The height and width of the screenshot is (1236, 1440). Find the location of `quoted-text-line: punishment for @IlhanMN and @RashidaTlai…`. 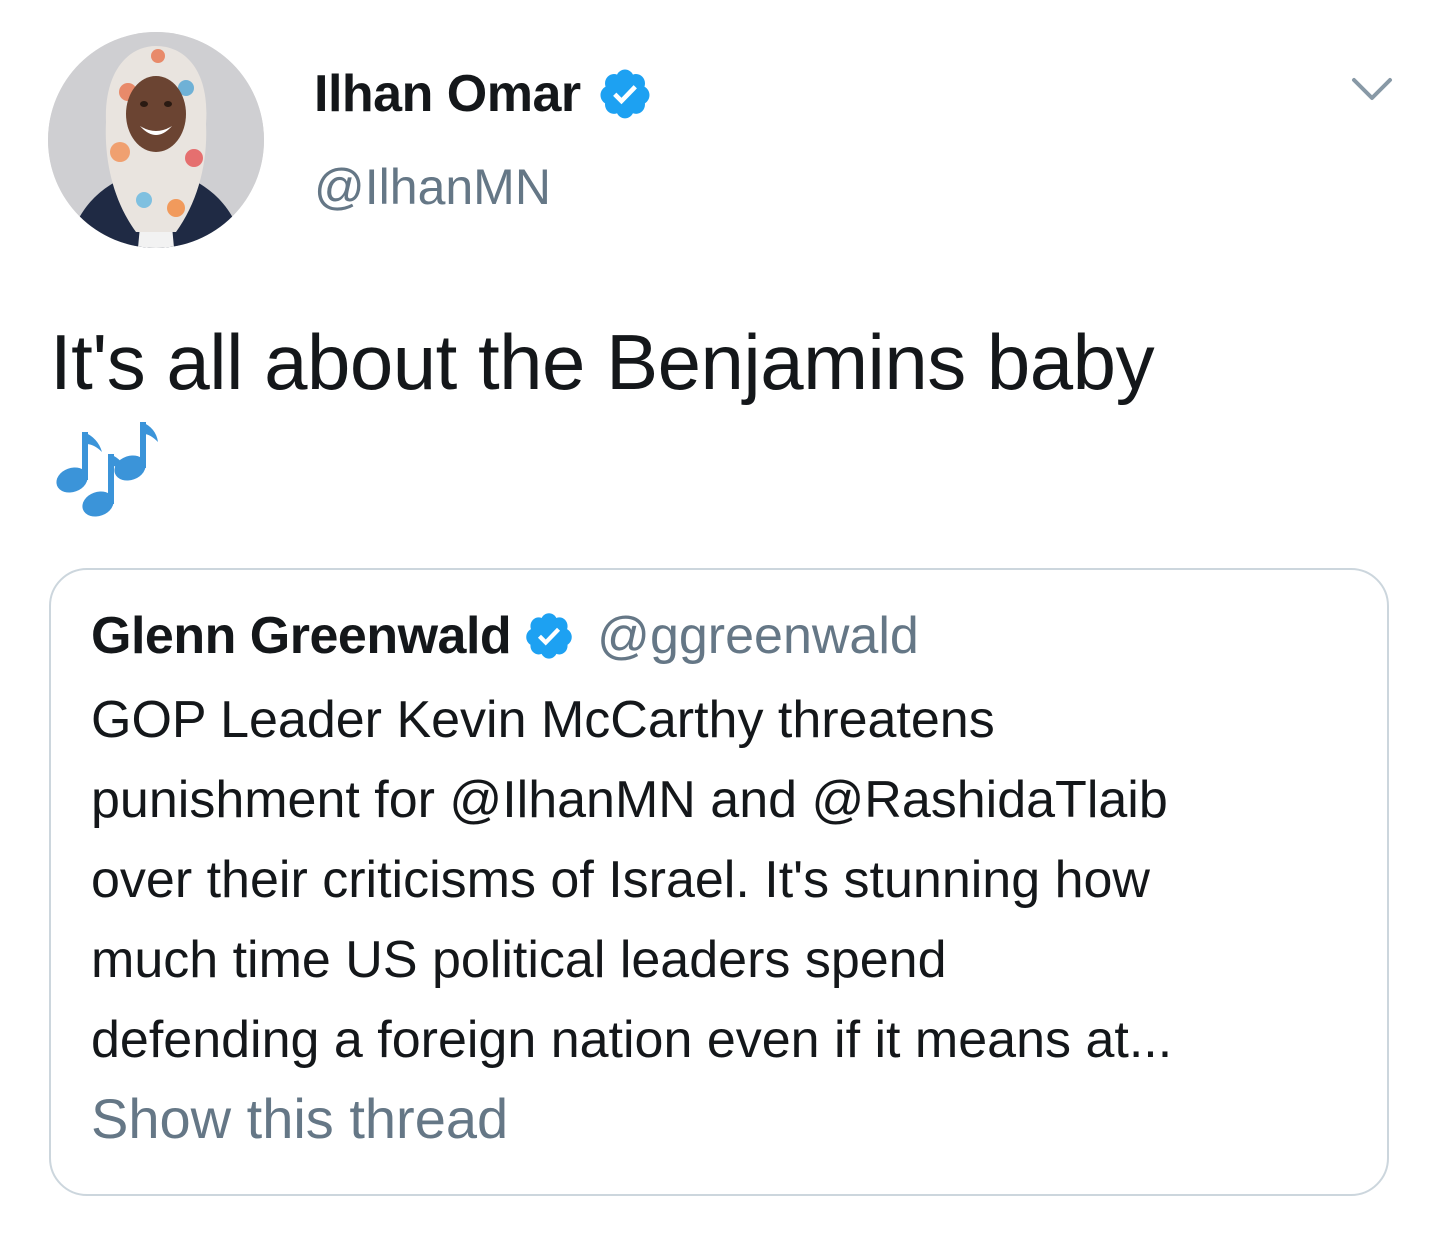

quoted-text-line: punishment for @IlhanMN and @RashidaTlai… is located at coordinates (629, 800).